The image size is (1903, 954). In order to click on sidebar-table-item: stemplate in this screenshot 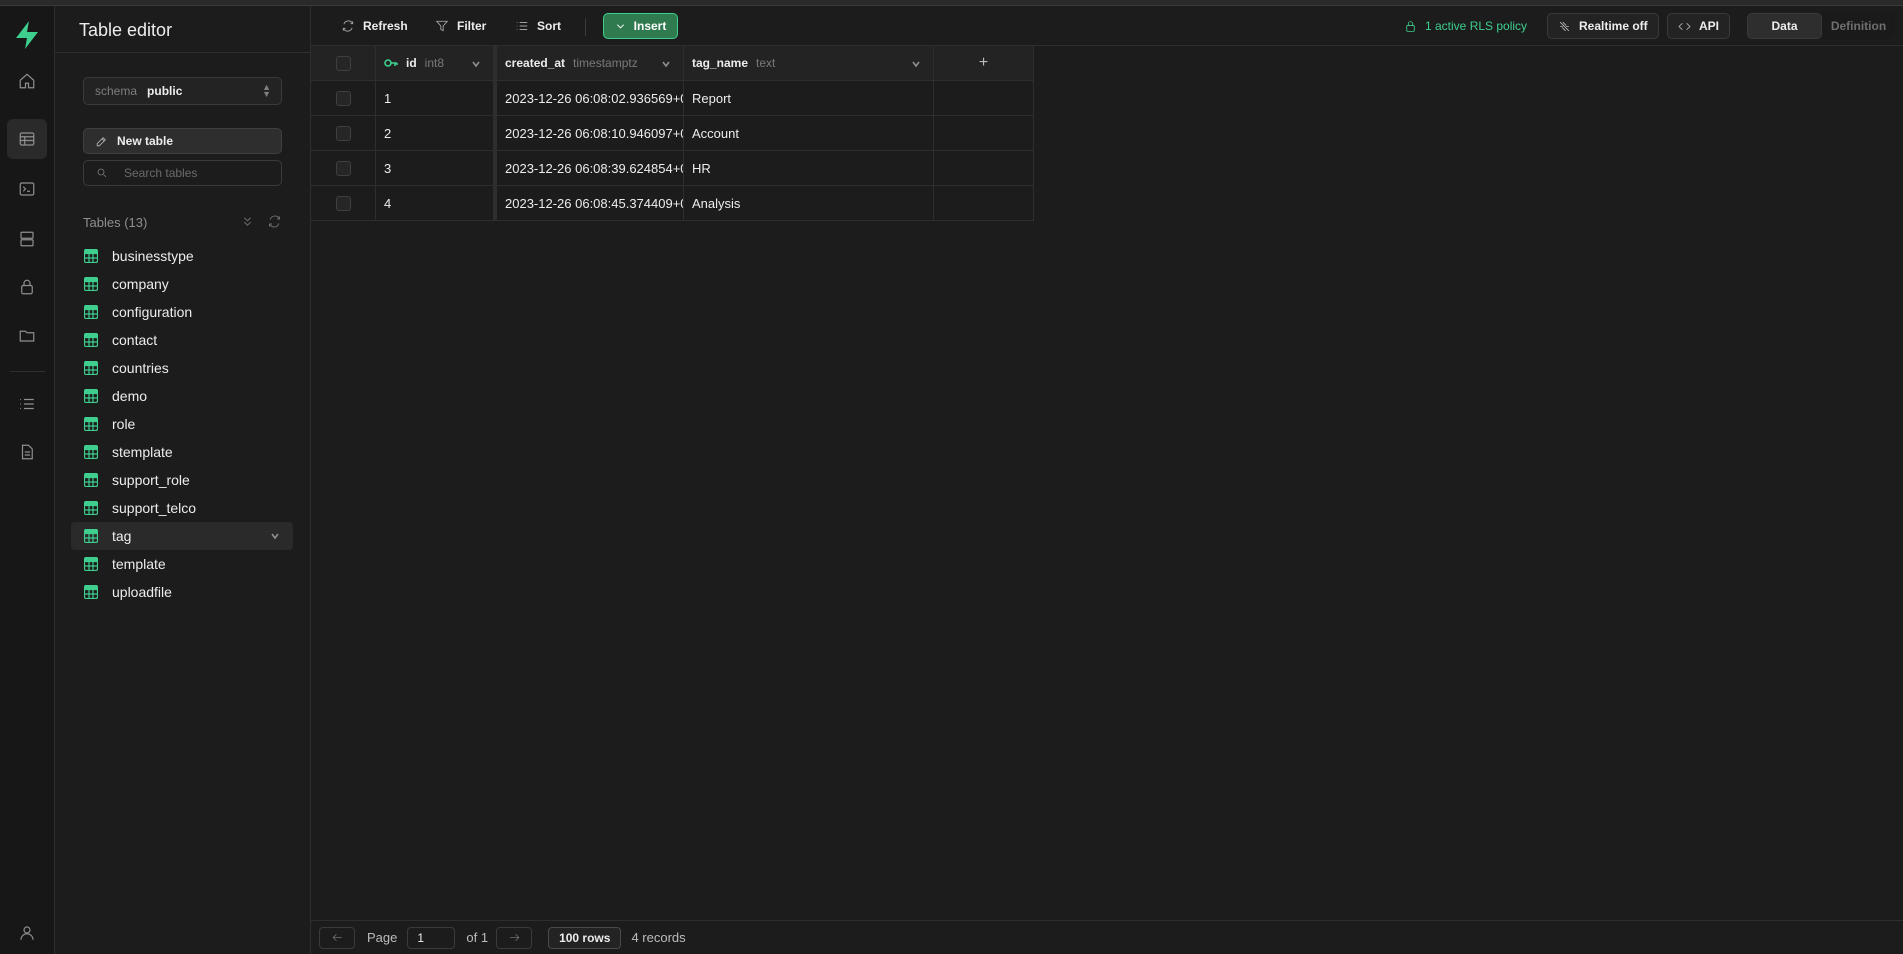, I will do `click(182, 452)`.